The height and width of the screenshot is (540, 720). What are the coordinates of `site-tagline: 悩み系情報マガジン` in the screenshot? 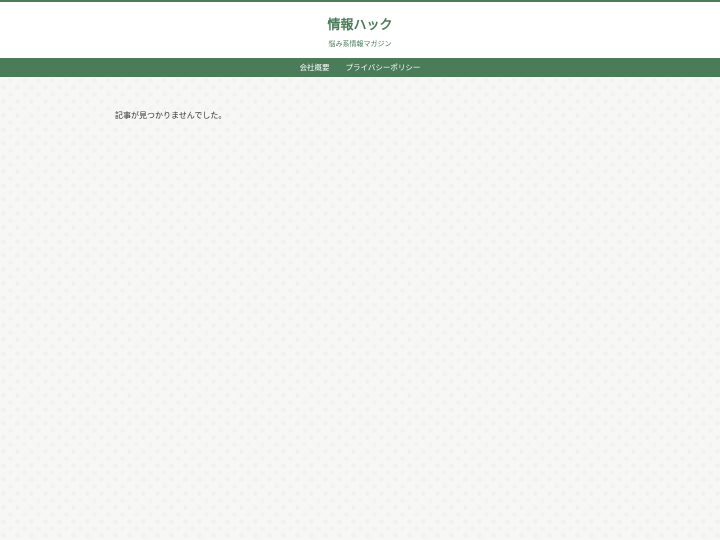 It's located at (360, 44).